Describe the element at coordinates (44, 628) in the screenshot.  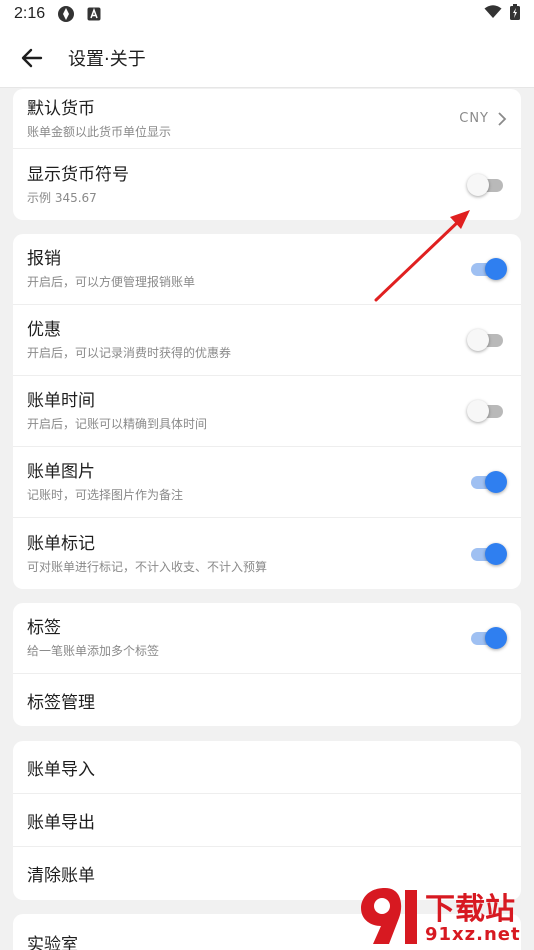
I see `tags-title: 标签` at that location.